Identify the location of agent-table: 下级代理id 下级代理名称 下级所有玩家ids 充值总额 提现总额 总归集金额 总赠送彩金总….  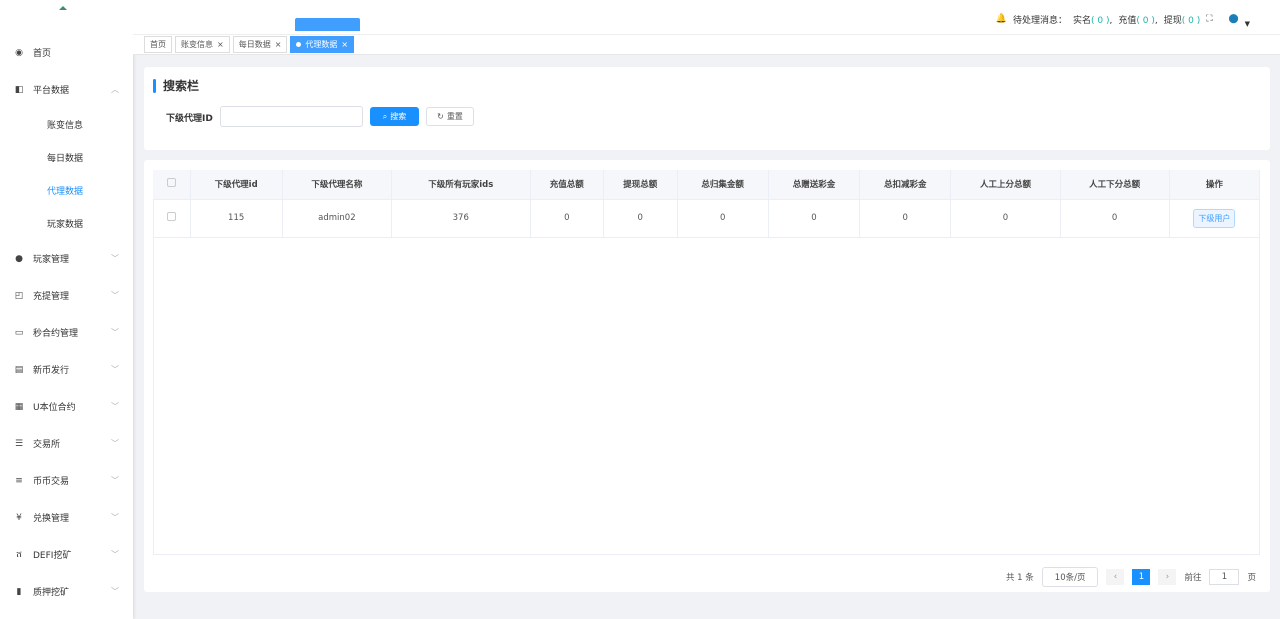
(707, 204).